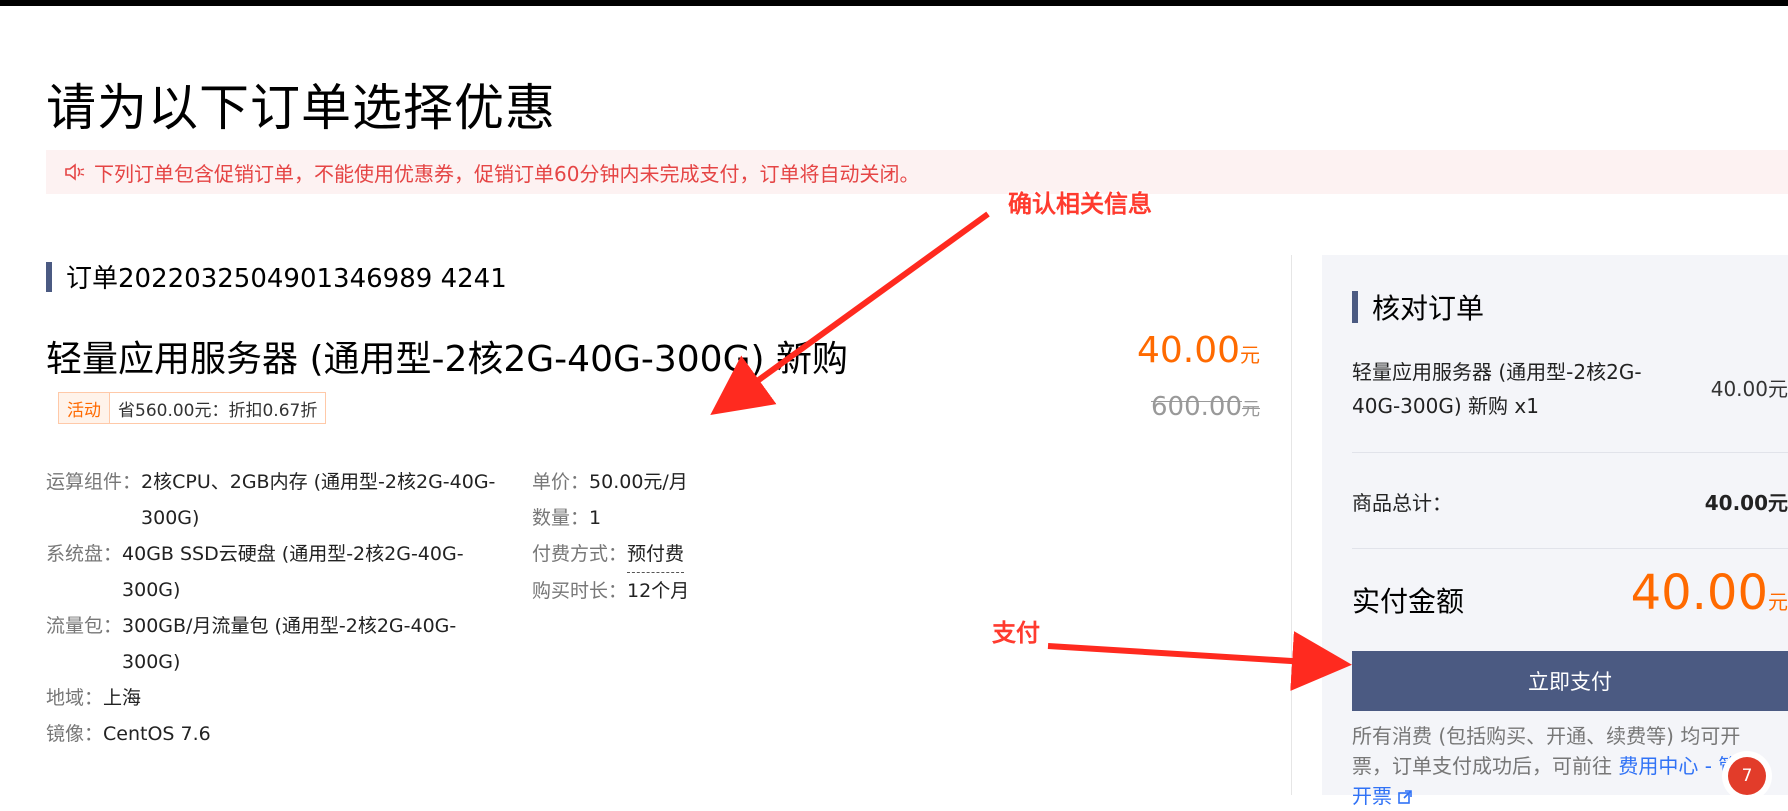  Describe the element at coordinates (1016, 633) in the screenshot. I see `annotation-pay: 支付` at that location.